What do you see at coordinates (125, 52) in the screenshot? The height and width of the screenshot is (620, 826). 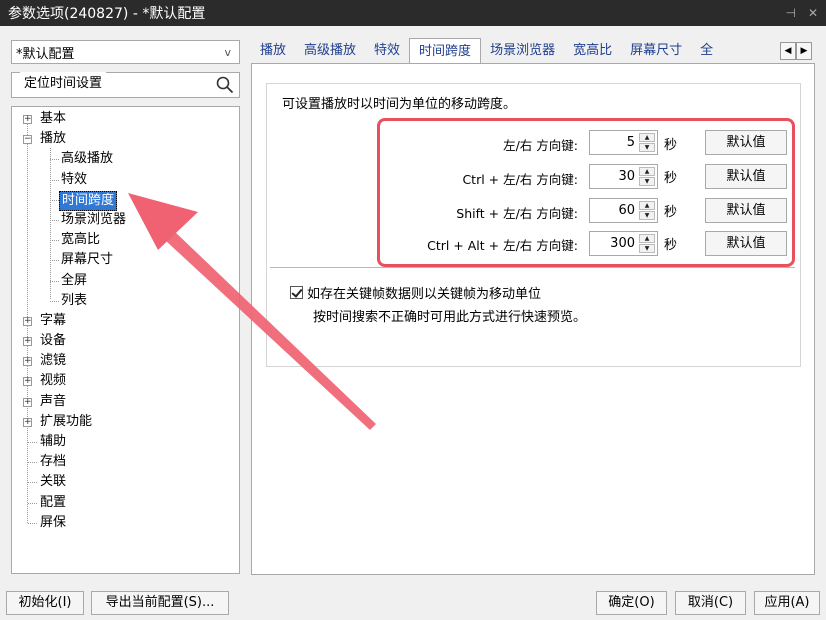 I see `profile-select: *默认配置 v` at bounding box center [125, 52].